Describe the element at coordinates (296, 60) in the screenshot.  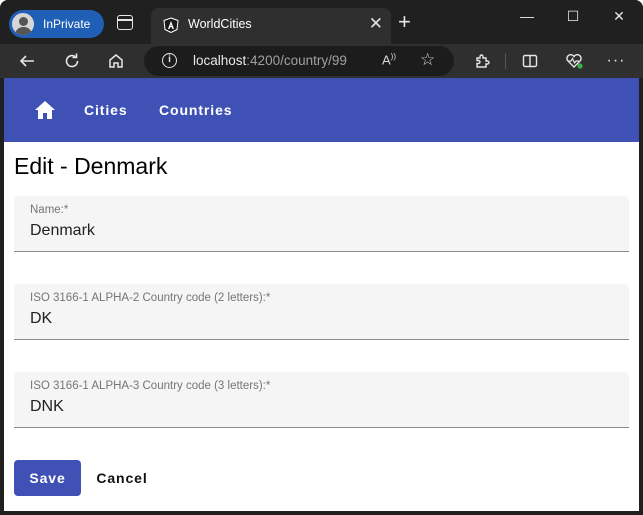
I see `url-path: :4200/country/99` at that location.